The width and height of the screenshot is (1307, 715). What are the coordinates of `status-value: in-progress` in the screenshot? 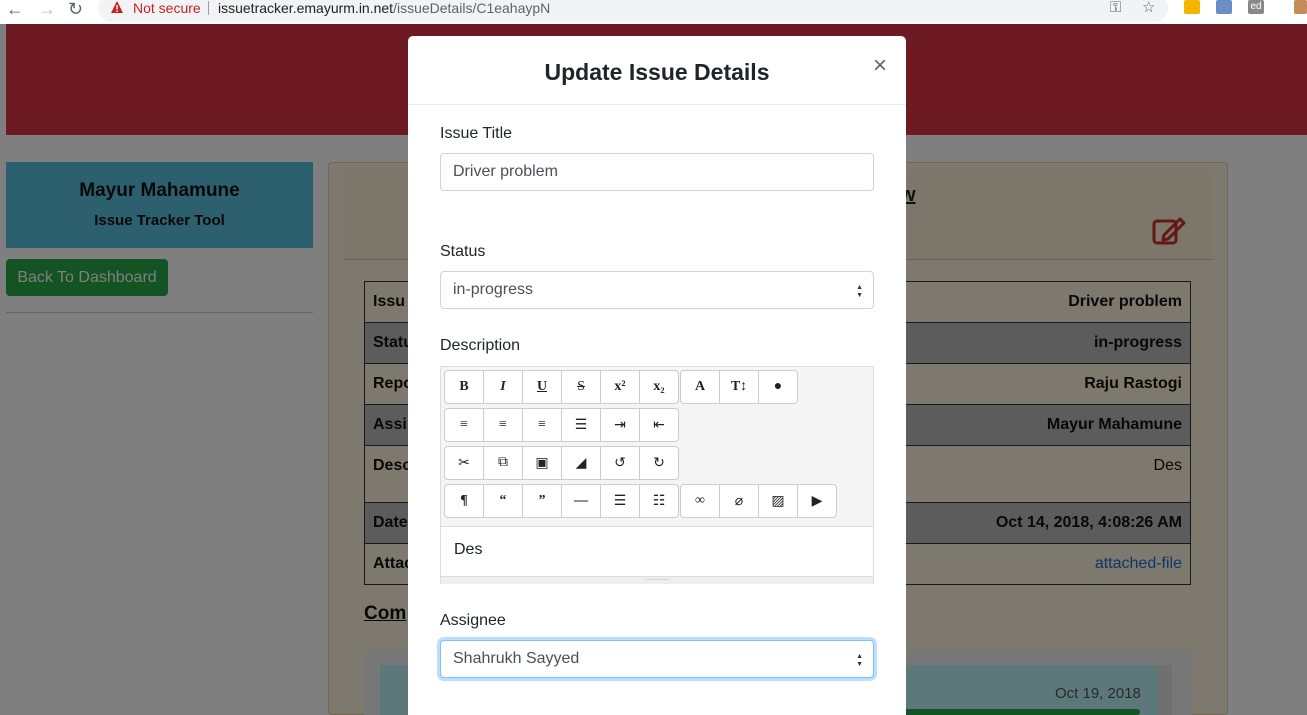 It's located at (493, 289).